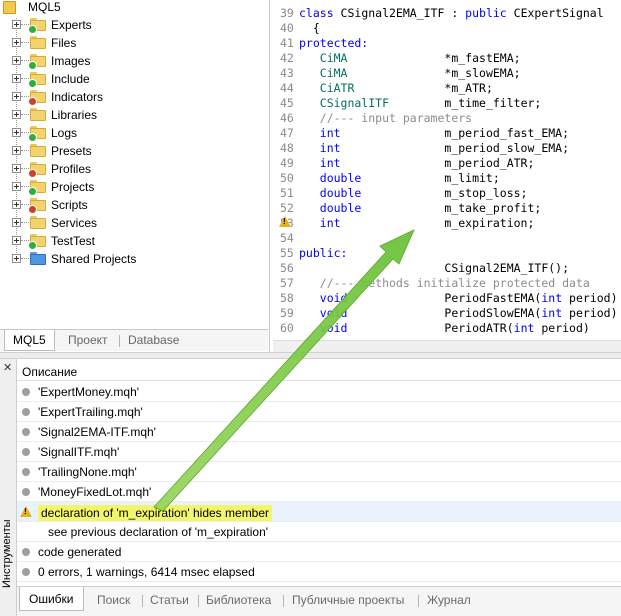 The width and height of the screenshot is (621, 616). Describe the element at coordinates (69, 205) in the screenshot. I see `tree-item-label: Scripts` at that location.